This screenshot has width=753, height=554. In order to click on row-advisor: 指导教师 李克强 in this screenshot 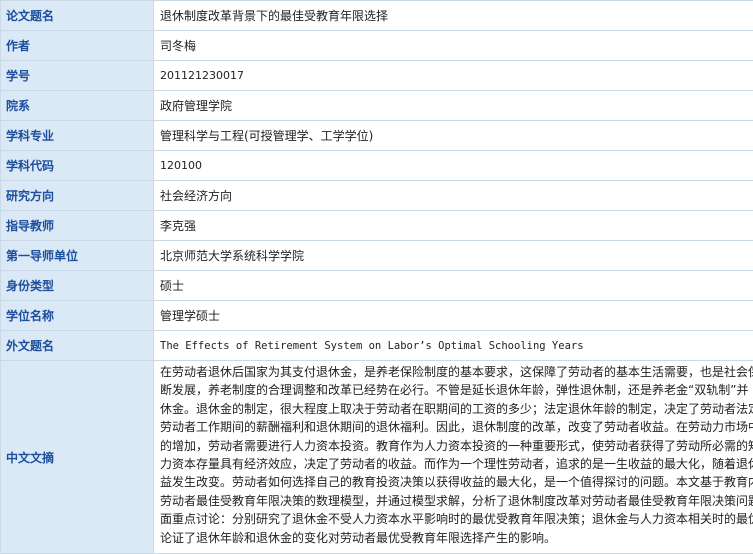, I will do `click(377, 226)`.